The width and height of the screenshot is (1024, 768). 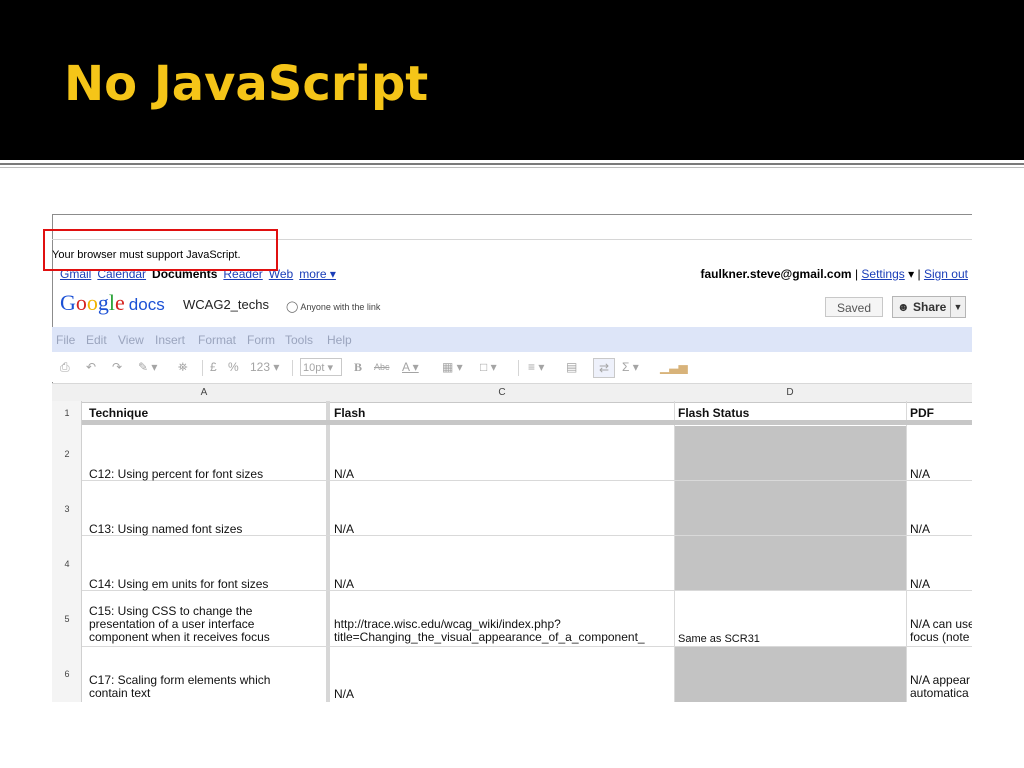 I want to click on merge-cells-icon: ▤, so click(x=571, y=367).